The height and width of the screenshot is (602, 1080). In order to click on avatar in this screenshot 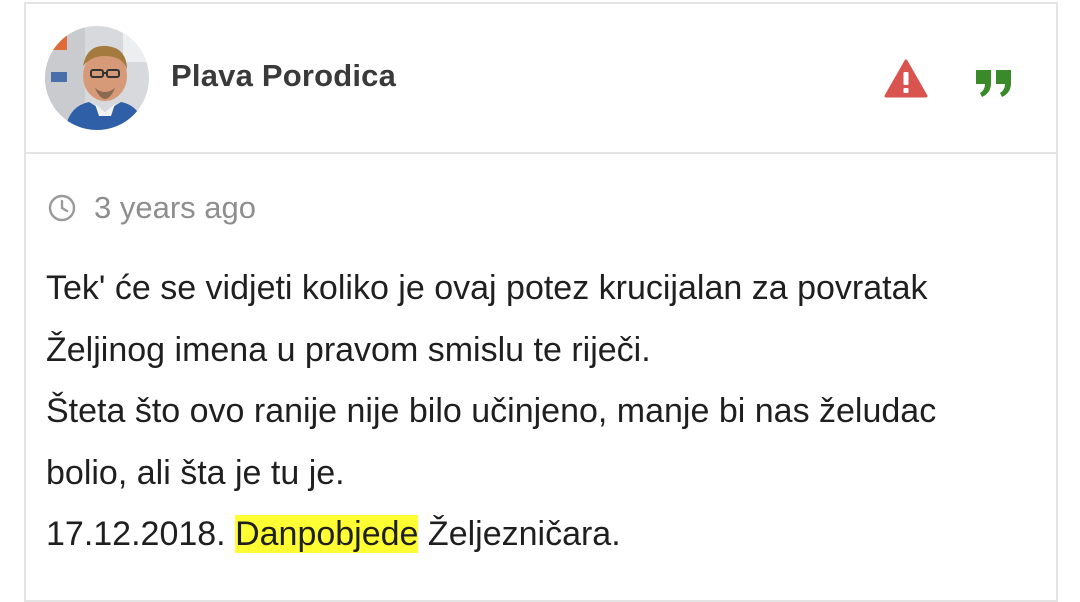, I will do `click(97, 78)`.